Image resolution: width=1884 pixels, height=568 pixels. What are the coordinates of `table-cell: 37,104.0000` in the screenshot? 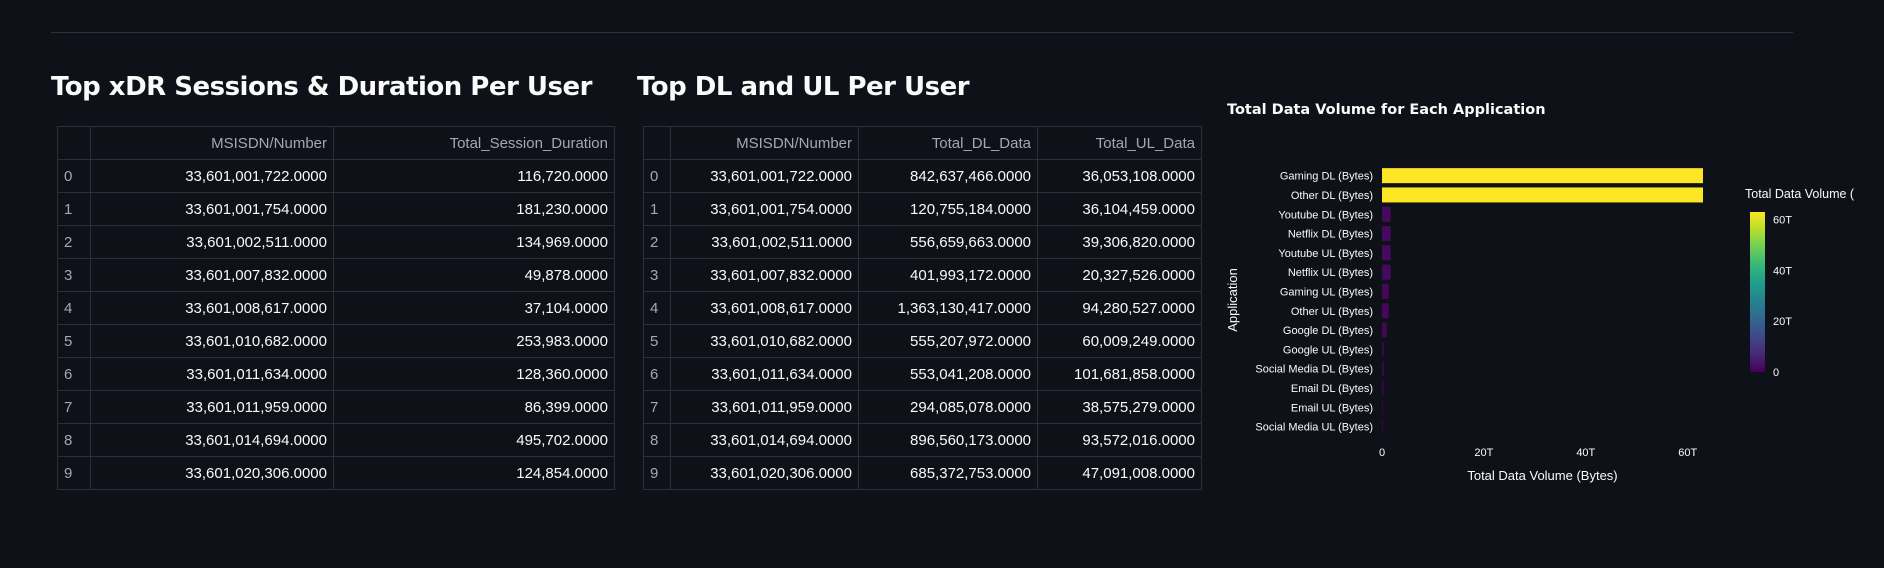 It's located at (474, 308).